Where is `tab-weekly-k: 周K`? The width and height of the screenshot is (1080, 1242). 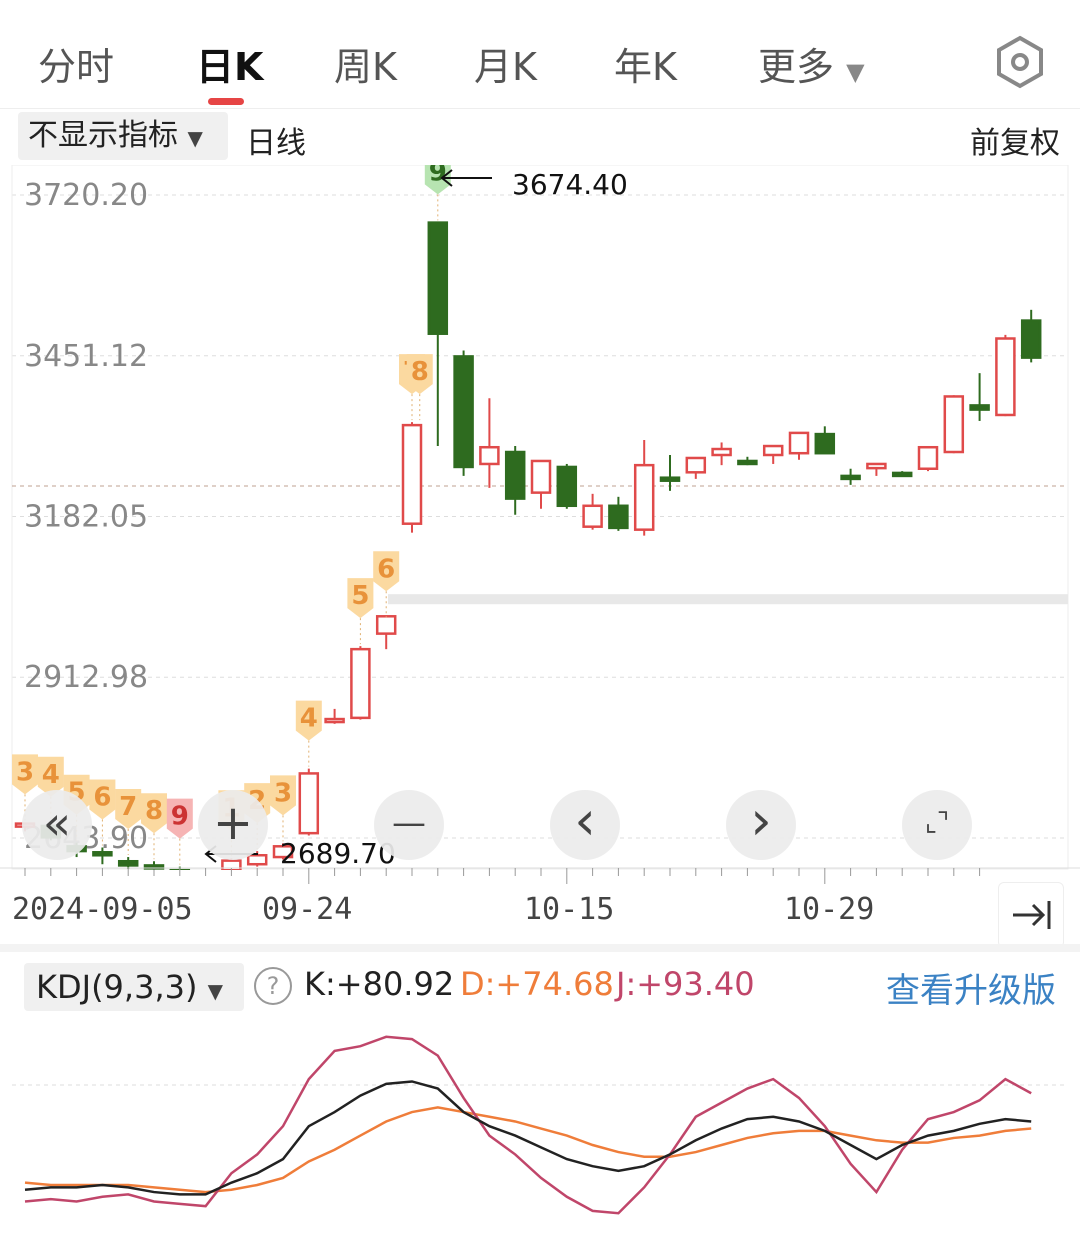
tab-weekly-k: 周K is located at coordinates (365, 63).